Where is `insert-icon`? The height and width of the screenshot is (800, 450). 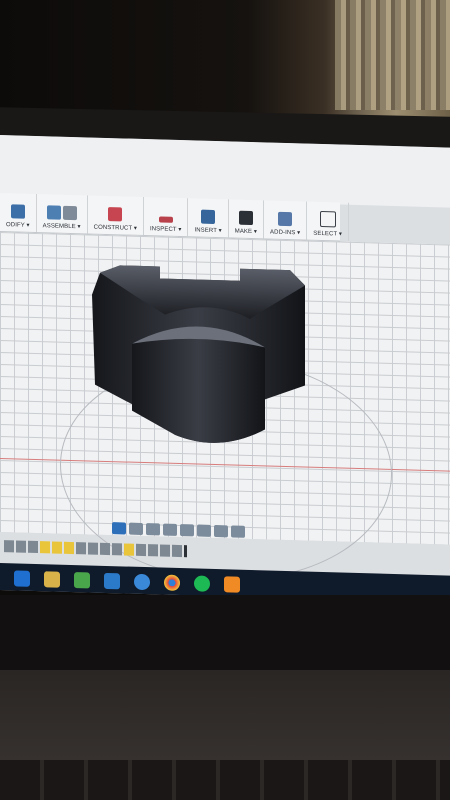
insert-icon is located at coordinates (208, 217).